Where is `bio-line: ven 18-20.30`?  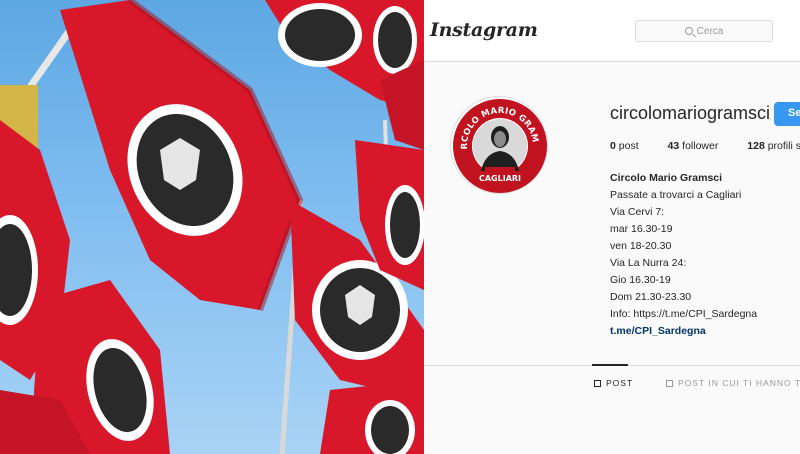
bio-line: ven 18-20.30 is located at coordinates (641, 246).